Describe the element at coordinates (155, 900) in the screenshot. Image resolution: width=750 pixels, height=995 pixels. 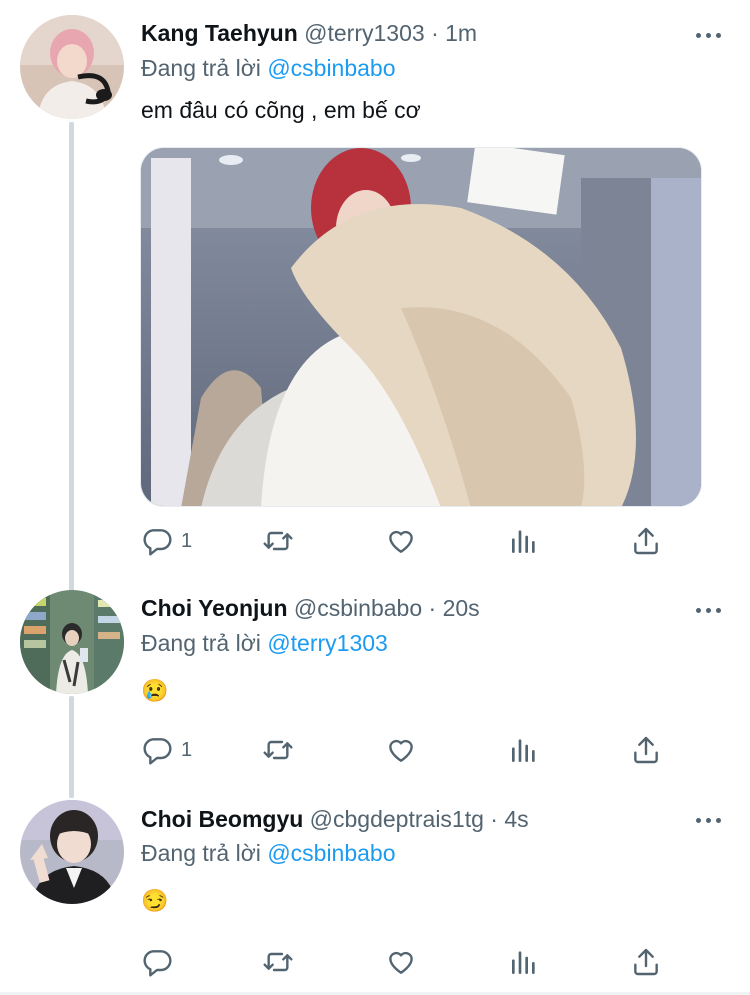
I see `tweet-text: 😏` at that location.